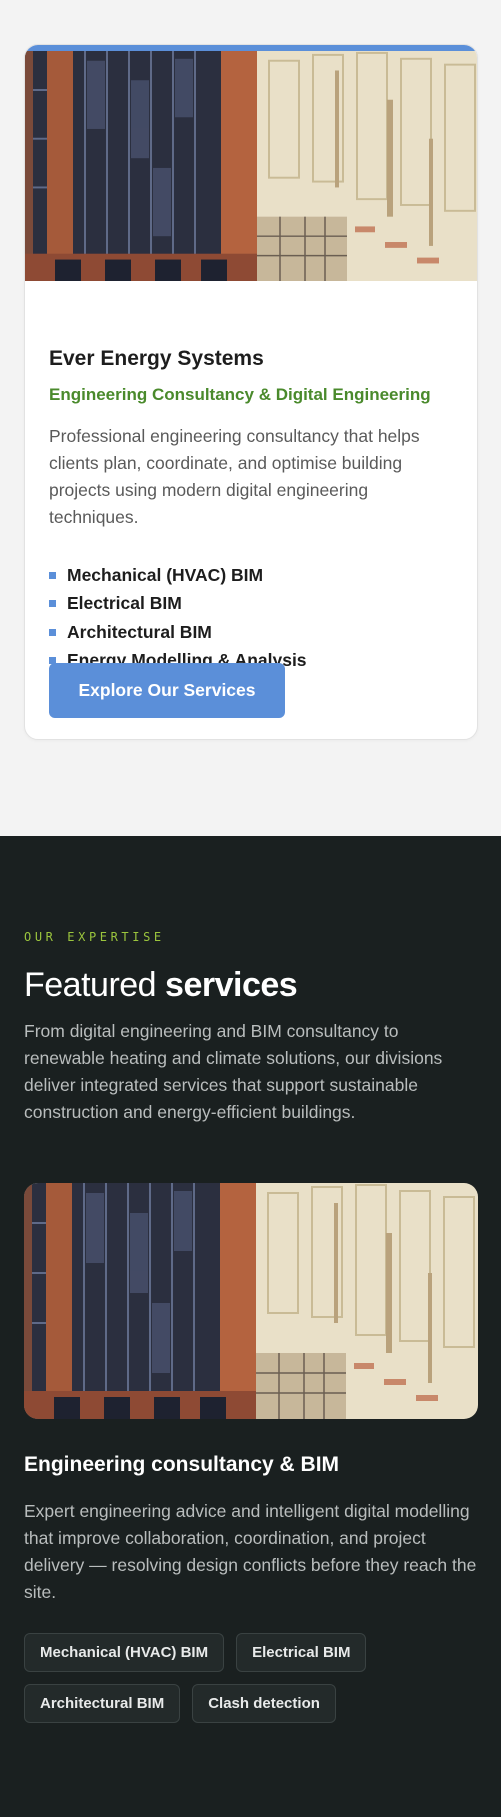 The width and height of the screenshot is (501, 1817). I want to click on service-title: Engineering consultancy & BIM, so click(182, 1464).